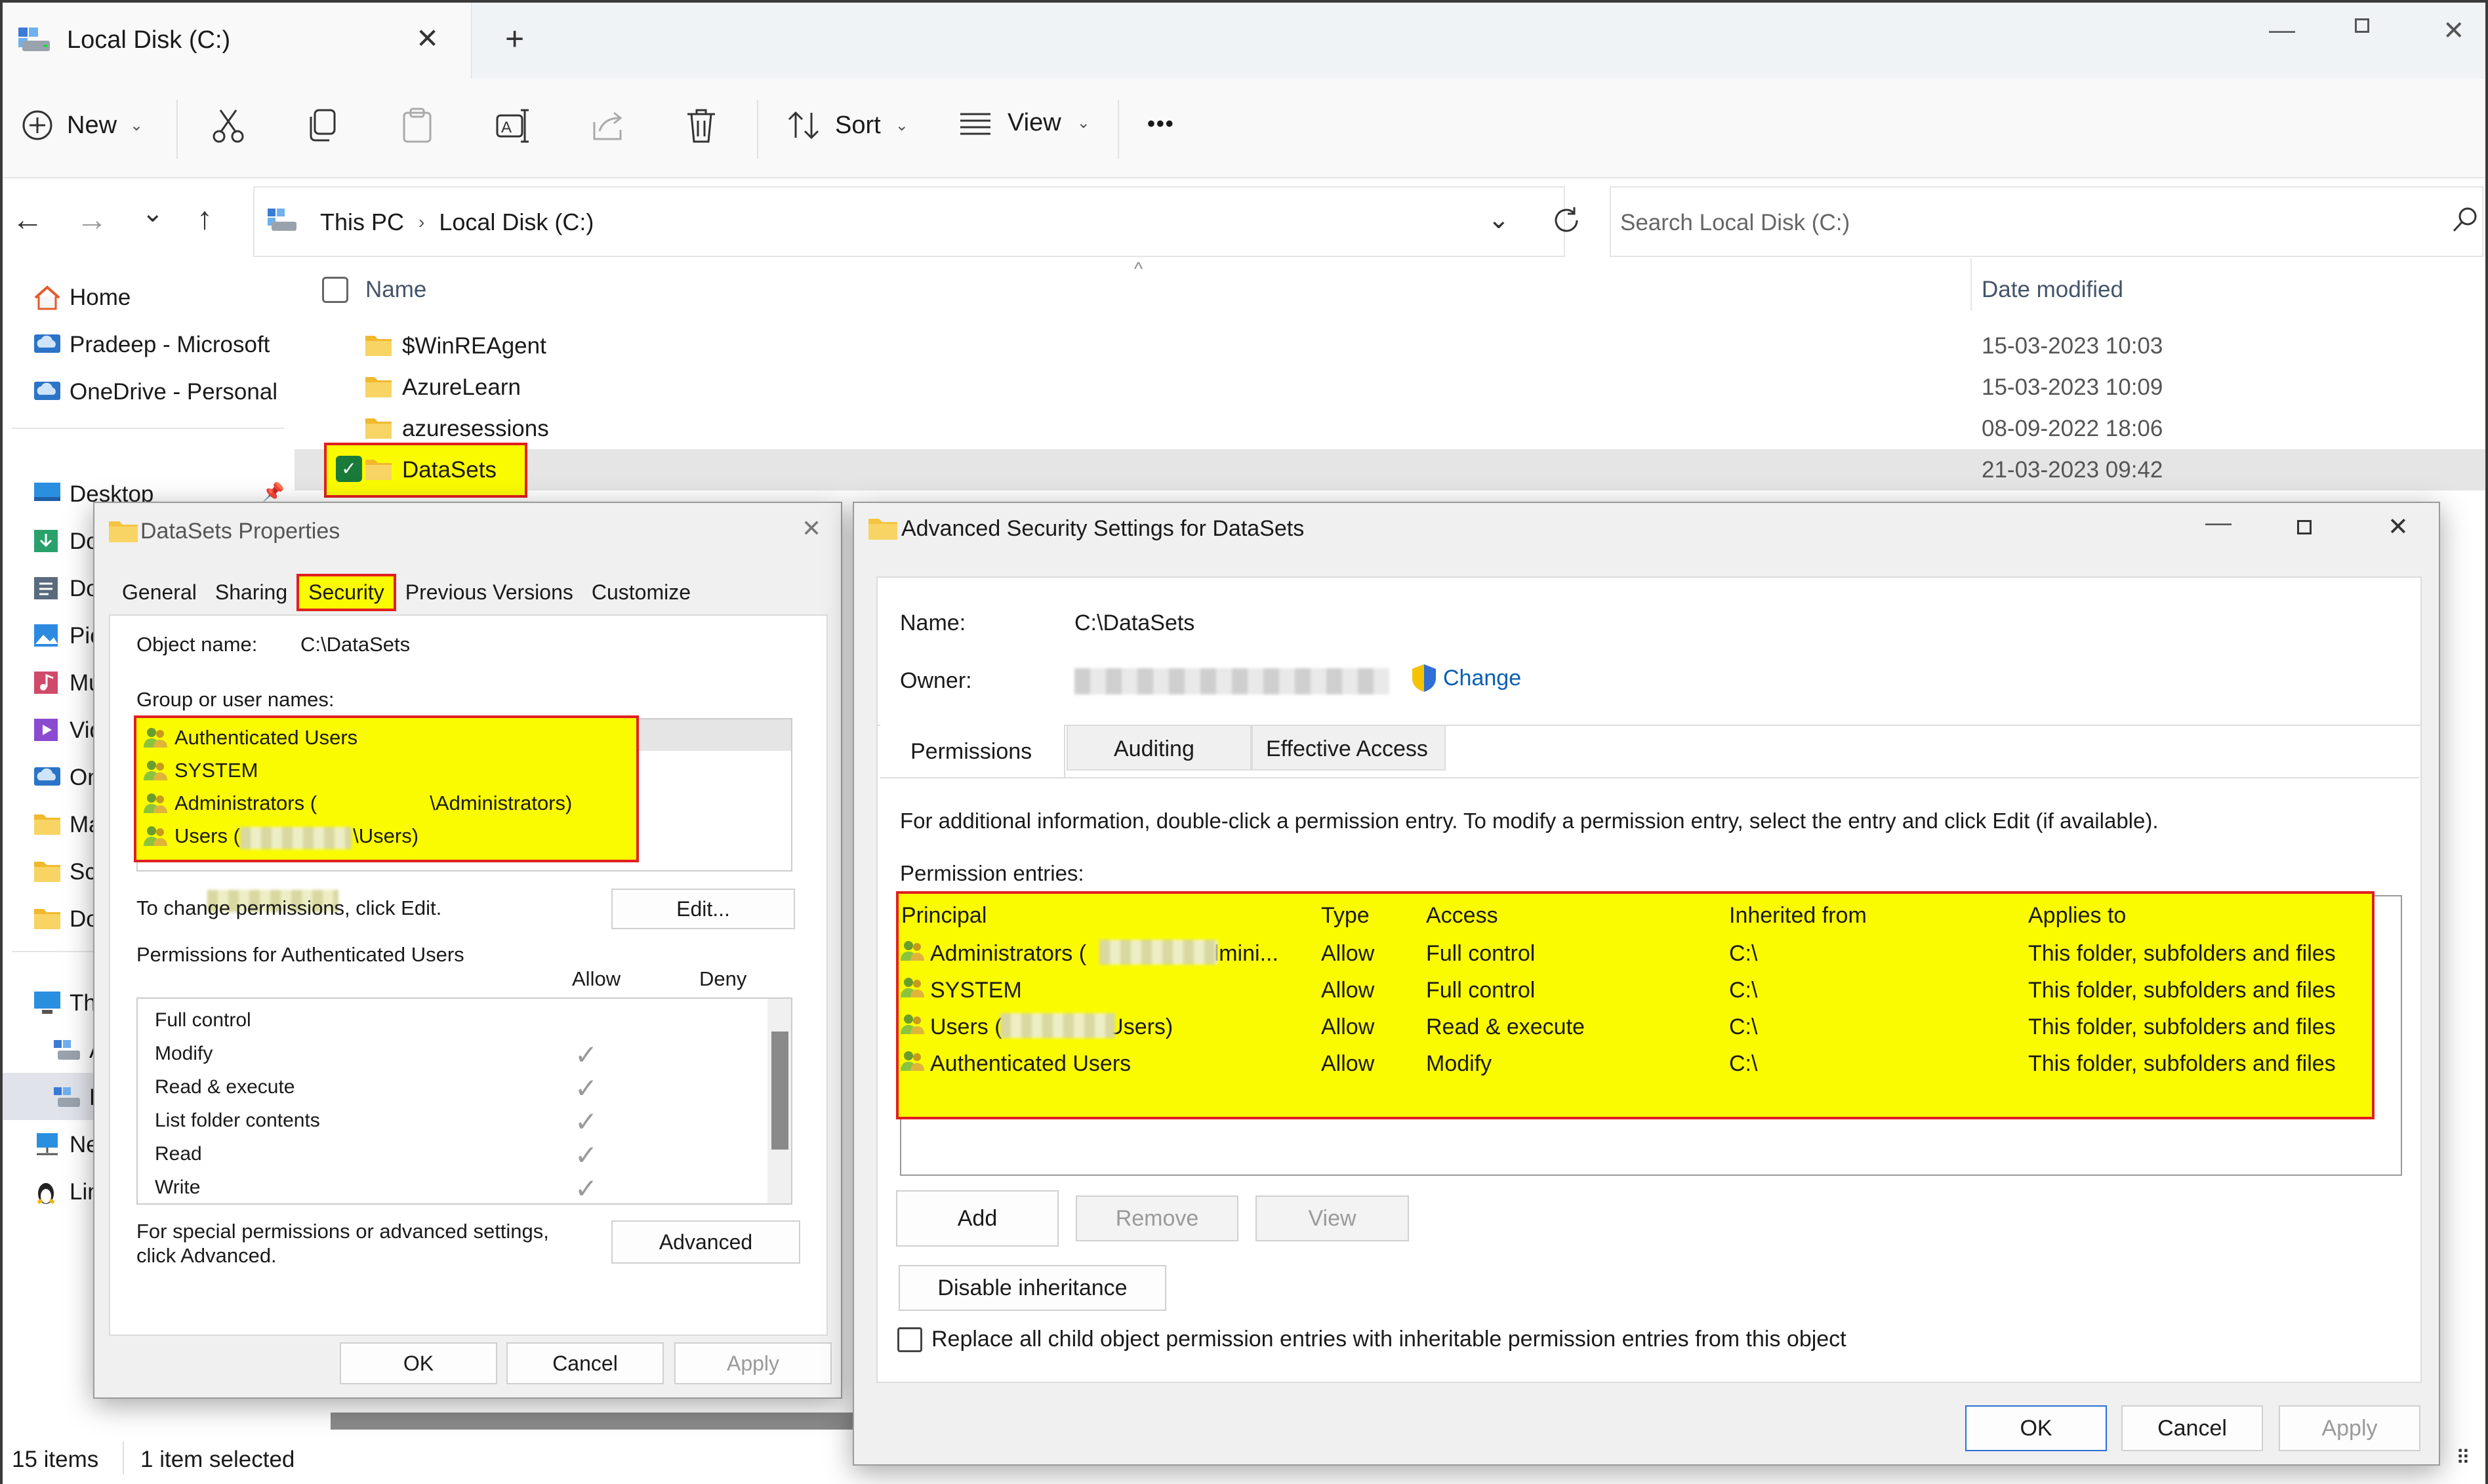 This screenshot has width=2488, height=1484. What do you see at coordinates (2454, 31) in the screenshot?
I see `close-window-icon: ✕` at bounding box center [2454, 31].